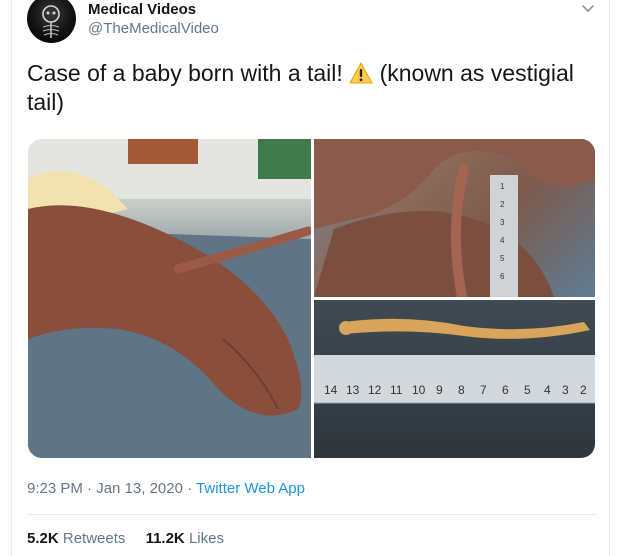  I want to click on ruler-side-3: 3, so click(502, 222).